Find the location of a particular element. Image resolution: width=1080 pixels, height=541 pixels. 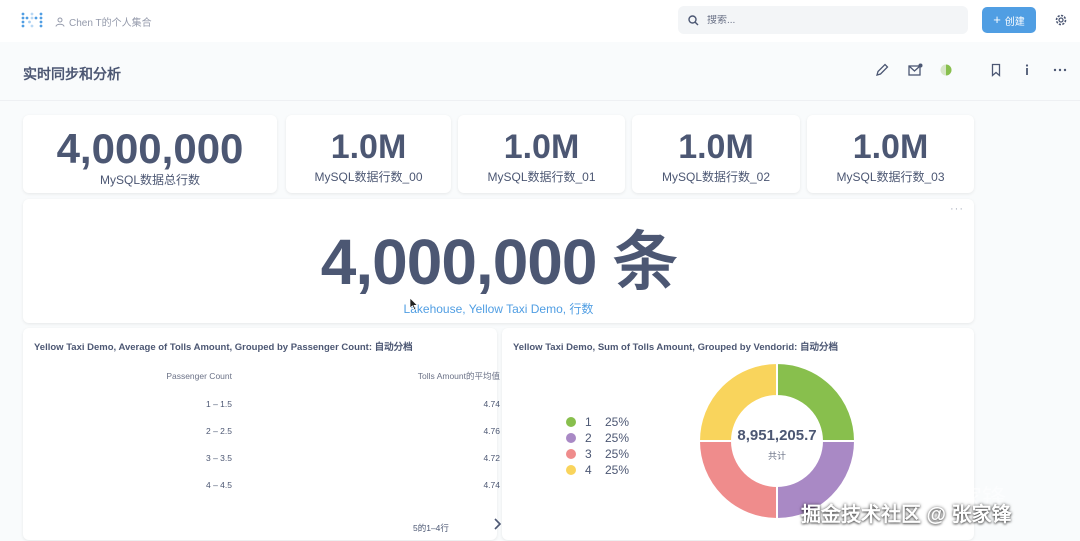

scalar-label: MySQL数据行数_00 is located at coordinates (368, 177).